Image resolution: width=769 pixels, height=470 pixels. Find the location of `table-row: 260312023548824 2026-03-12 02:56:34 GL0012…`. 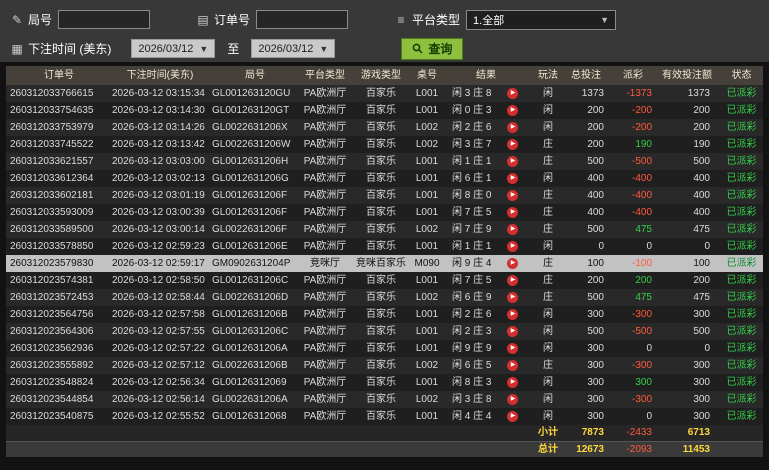

table-row: 260312023548824 2026-03-12 02:56:34 GL0012… is located at coordinates (384, 382).